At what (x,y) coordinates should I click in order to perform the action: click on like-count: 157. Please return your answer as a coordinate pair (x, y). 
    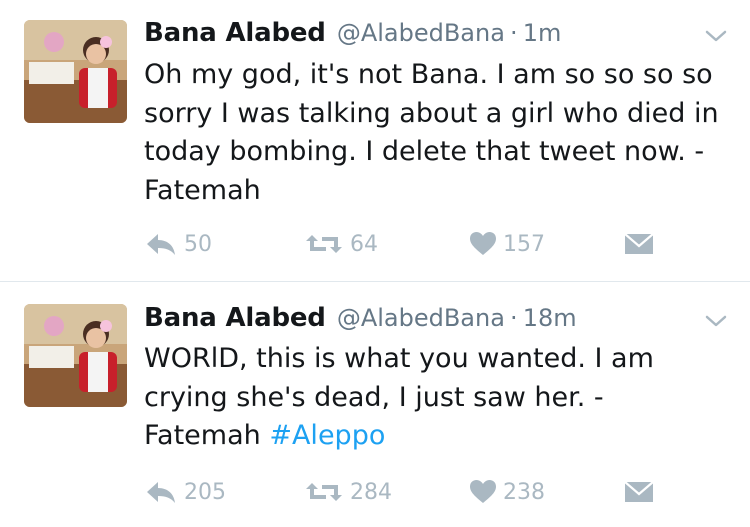
    Looking at the image, I should click on (524, 244).